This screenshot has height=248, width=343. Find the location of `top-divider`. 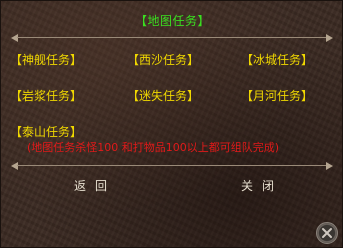

top-divider is located at coordinates (172, 38).